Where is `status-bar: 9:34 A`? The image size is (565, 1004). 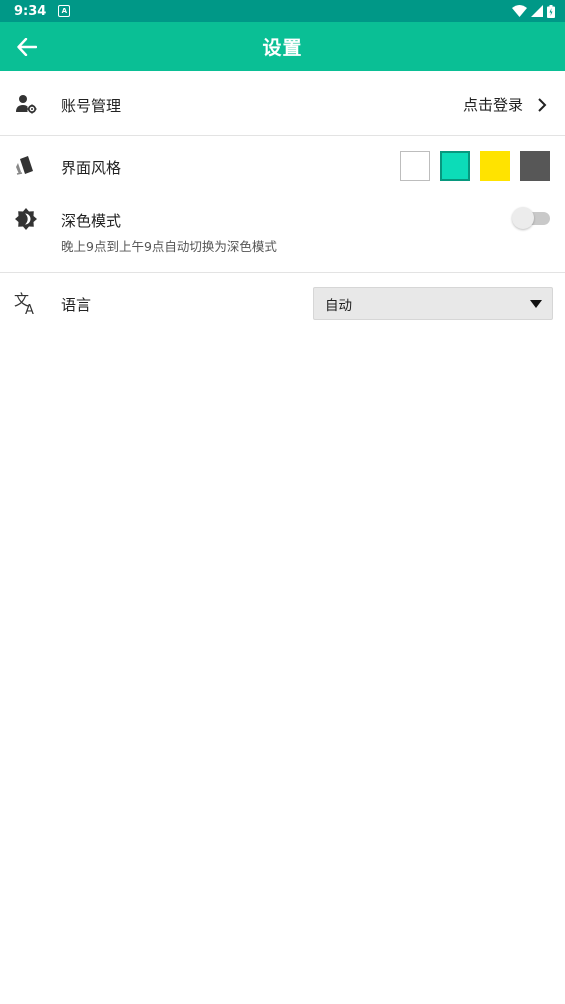
status-bar: 9:34 A is located at coordinates (282, 11).